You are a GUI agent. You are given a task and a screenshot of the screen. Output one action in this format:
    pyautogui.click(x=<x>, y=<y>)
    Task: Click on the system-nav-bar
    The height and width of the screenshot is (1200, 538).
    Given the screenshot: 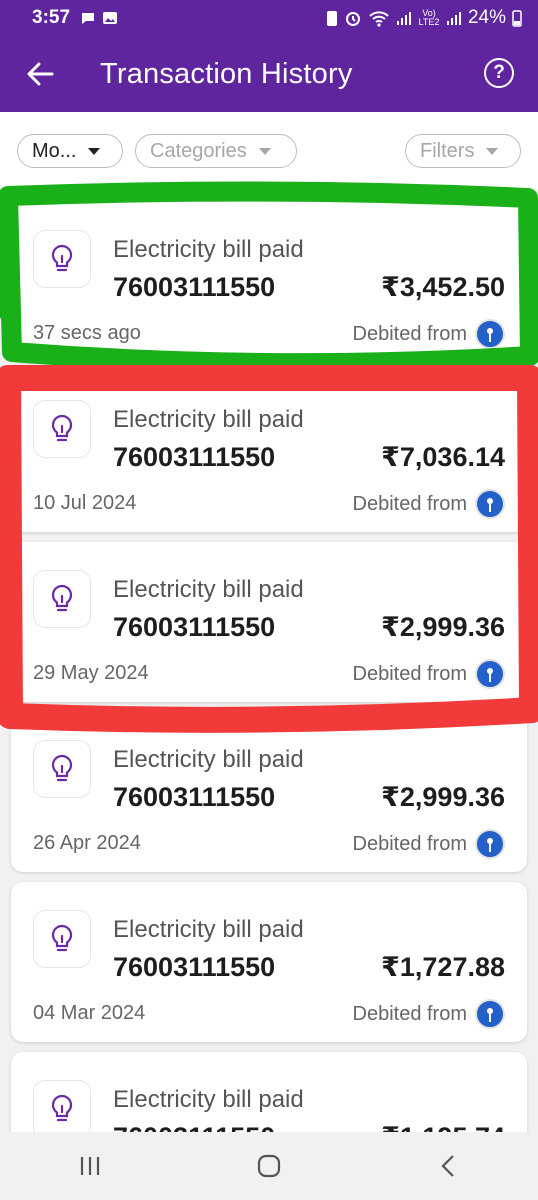 What is the action you would take?
    pyautogui.click(x=269, y=1166)
    